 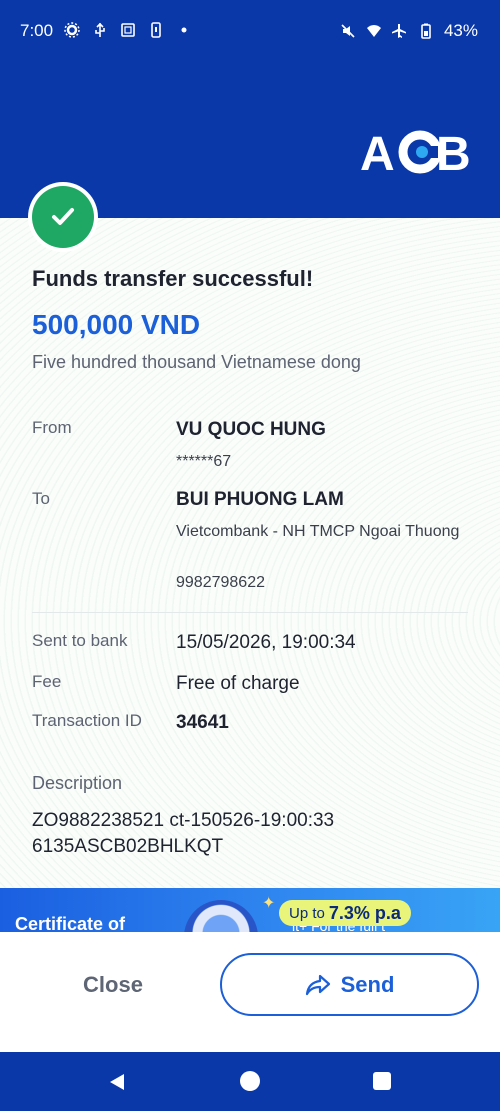 What do you see at coordinates (250, 612) in the screenshot?
I see `divider` at bounding box center [250, 612].